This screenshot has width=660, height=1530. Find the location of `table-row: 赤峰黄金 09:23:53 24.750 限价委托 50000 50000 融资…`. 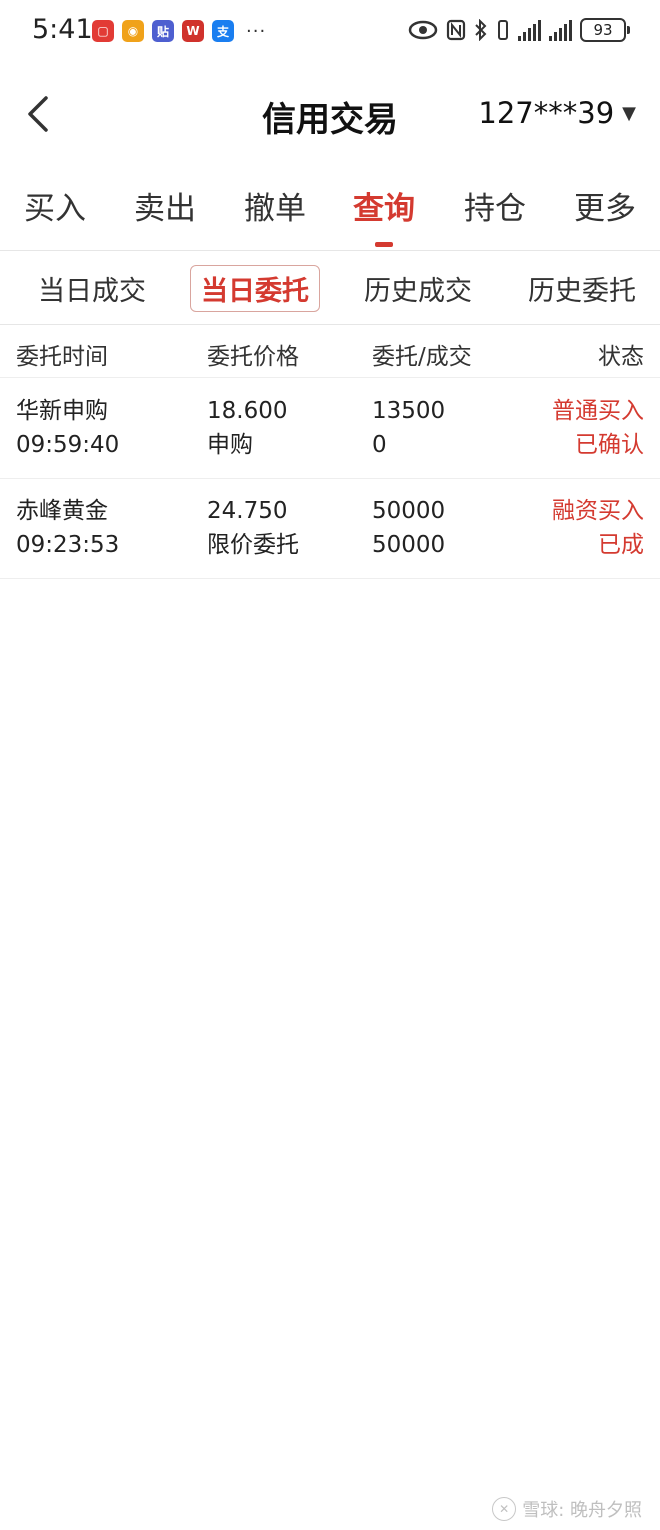

table-row: 赤峰黄金 09:23:53 24.750 限价委托 50000 50000 融资… is located at coordinates (330, 528).